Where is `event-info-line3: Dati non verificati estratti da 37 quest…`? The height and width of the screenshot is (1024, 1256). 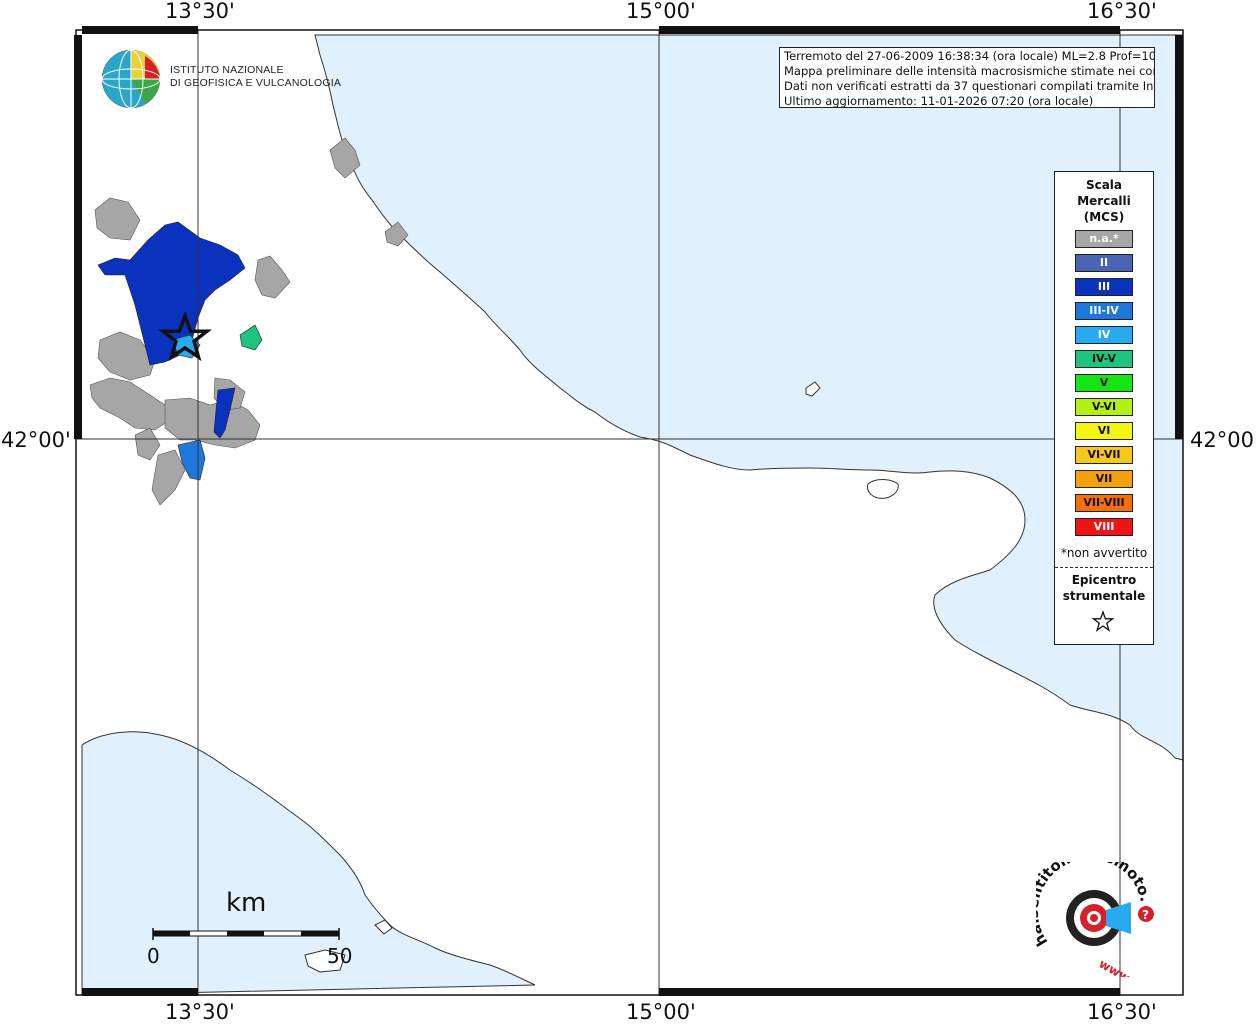 event-info-line3: Dati non verificati estratti da 37 quest… is located at coordinates (969, 86).